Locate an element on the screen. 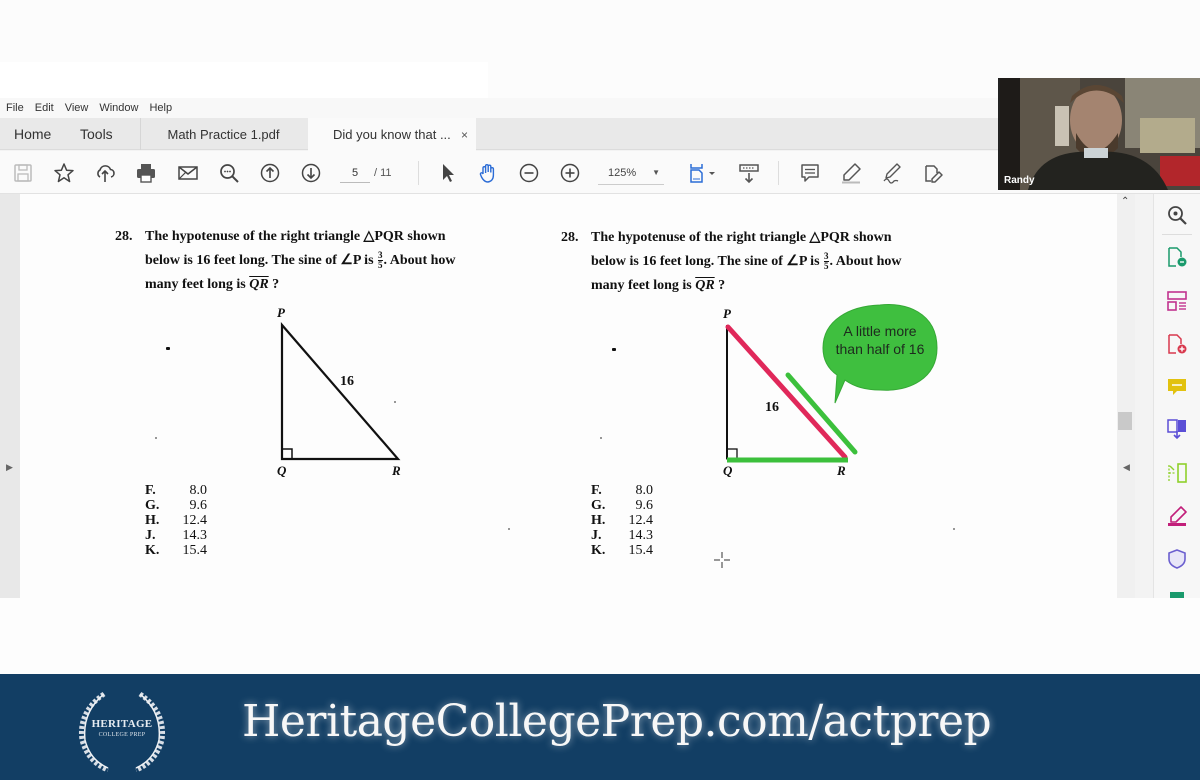 The height and width of the screenshot is (780, 1200). zoom-search-icon is located at coordinates (1177, 215).